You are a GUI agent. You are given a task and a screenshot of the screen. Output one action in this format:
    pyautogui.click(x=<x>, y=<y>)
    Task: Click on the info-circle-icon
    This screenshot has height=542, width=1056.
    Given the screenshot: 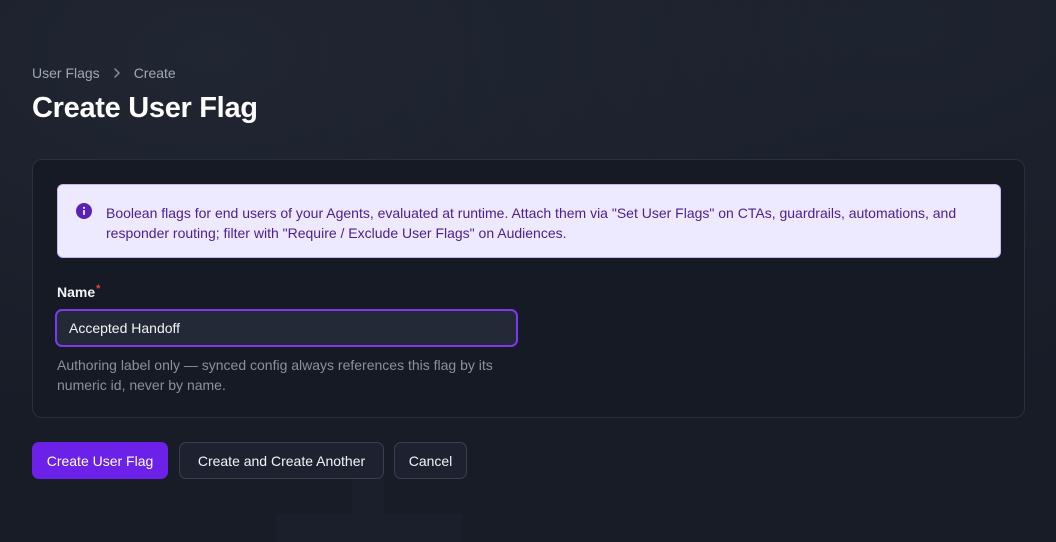 What is the action you would take?
    pyautogui.click(x=84, y=211)
    